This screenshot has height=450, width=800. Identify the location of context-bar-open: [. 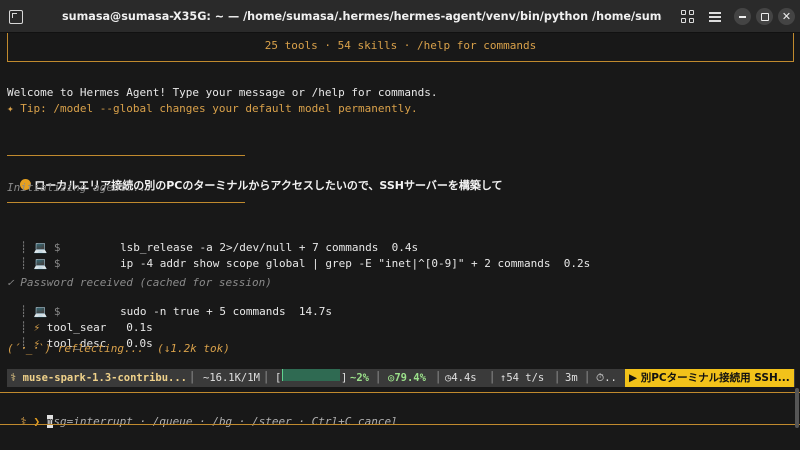
(278, 378).